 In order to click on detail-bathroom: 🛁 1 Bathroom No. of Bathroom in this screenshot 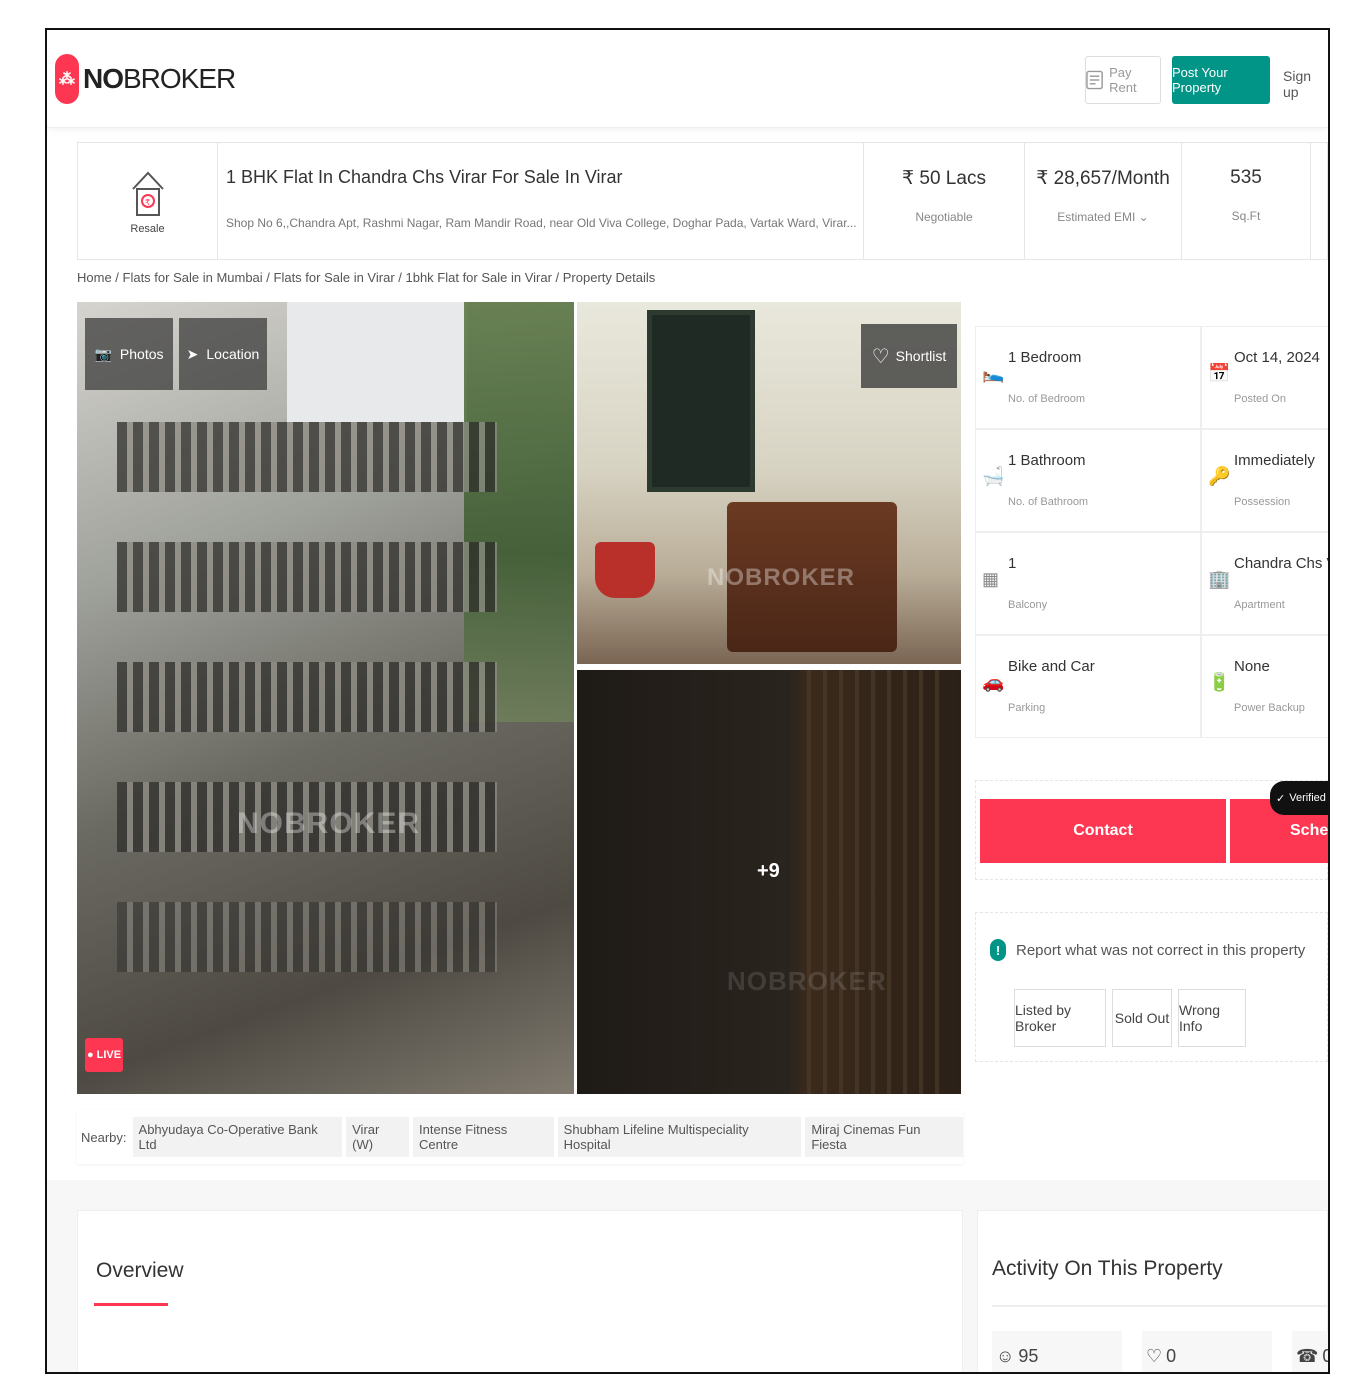, I will do `click(1088, 480)`.